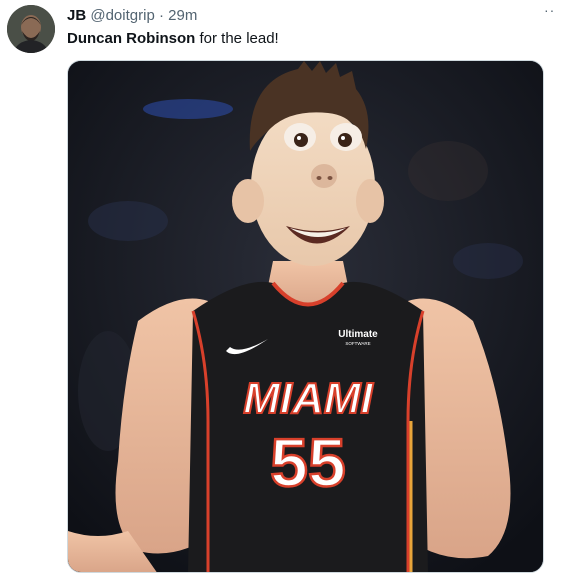 This screenshot has height=581, width=564. What do you see at coordinates (122, 15) in the screenshot?
I see `author-handle: @doitgrip` at bounding box center [122, 15].